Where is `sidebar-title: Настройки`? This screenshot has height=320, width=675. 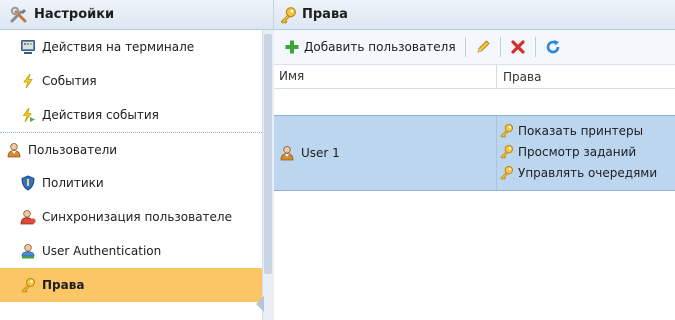
sidebar-title: Настройки is located at coordinates (74, 14).